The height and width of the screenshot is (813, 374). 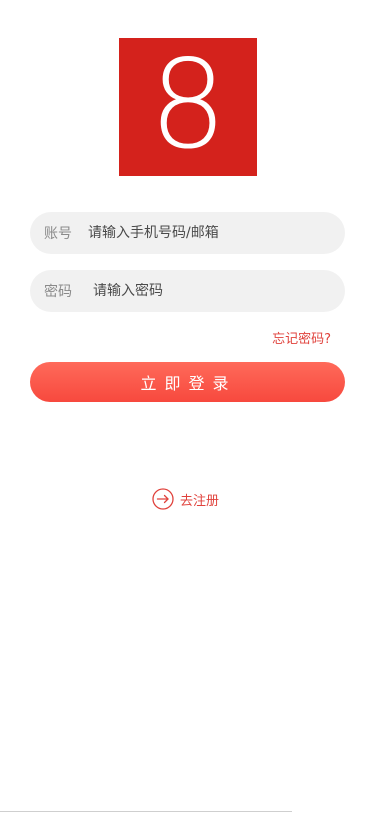 I want to click on account-input, so click(x=198, y=233).